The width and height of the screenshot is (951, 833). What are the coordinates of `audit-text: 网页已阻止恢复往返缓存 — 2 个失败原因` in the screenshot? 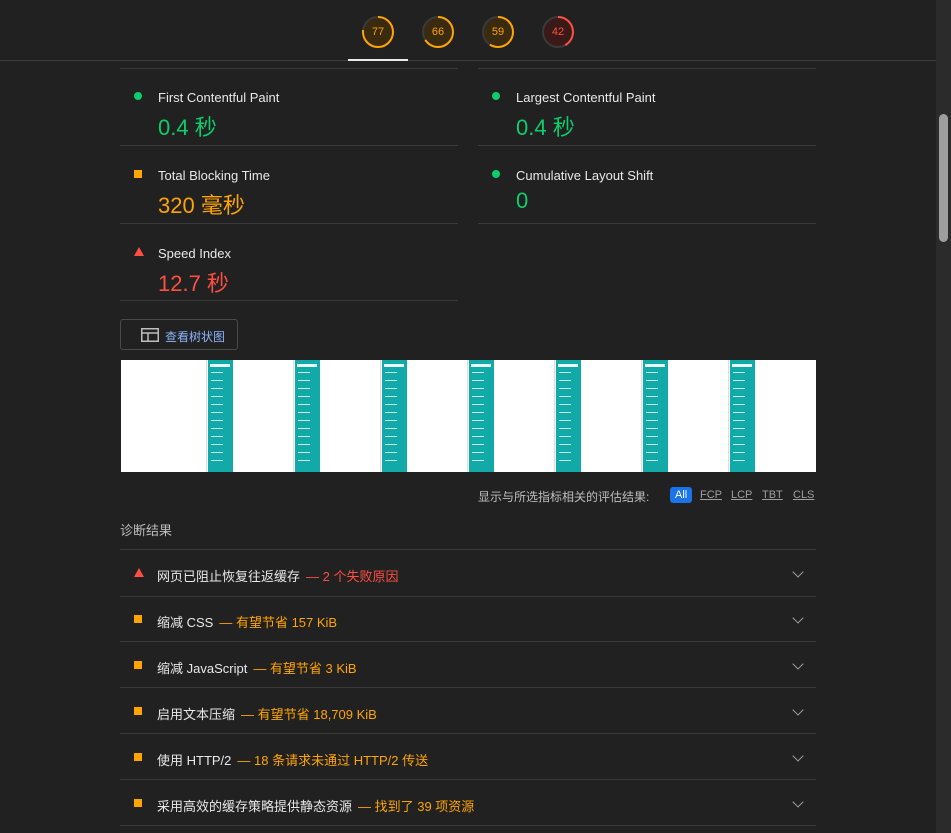 It's located at (277, 575).